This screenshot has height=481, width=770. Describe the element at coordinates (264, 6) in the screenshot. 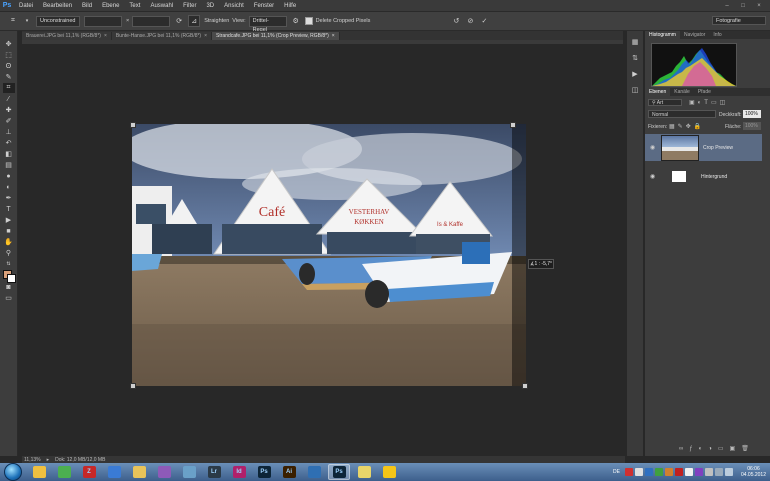

I see `menu-fenster: Fenster` at that location.